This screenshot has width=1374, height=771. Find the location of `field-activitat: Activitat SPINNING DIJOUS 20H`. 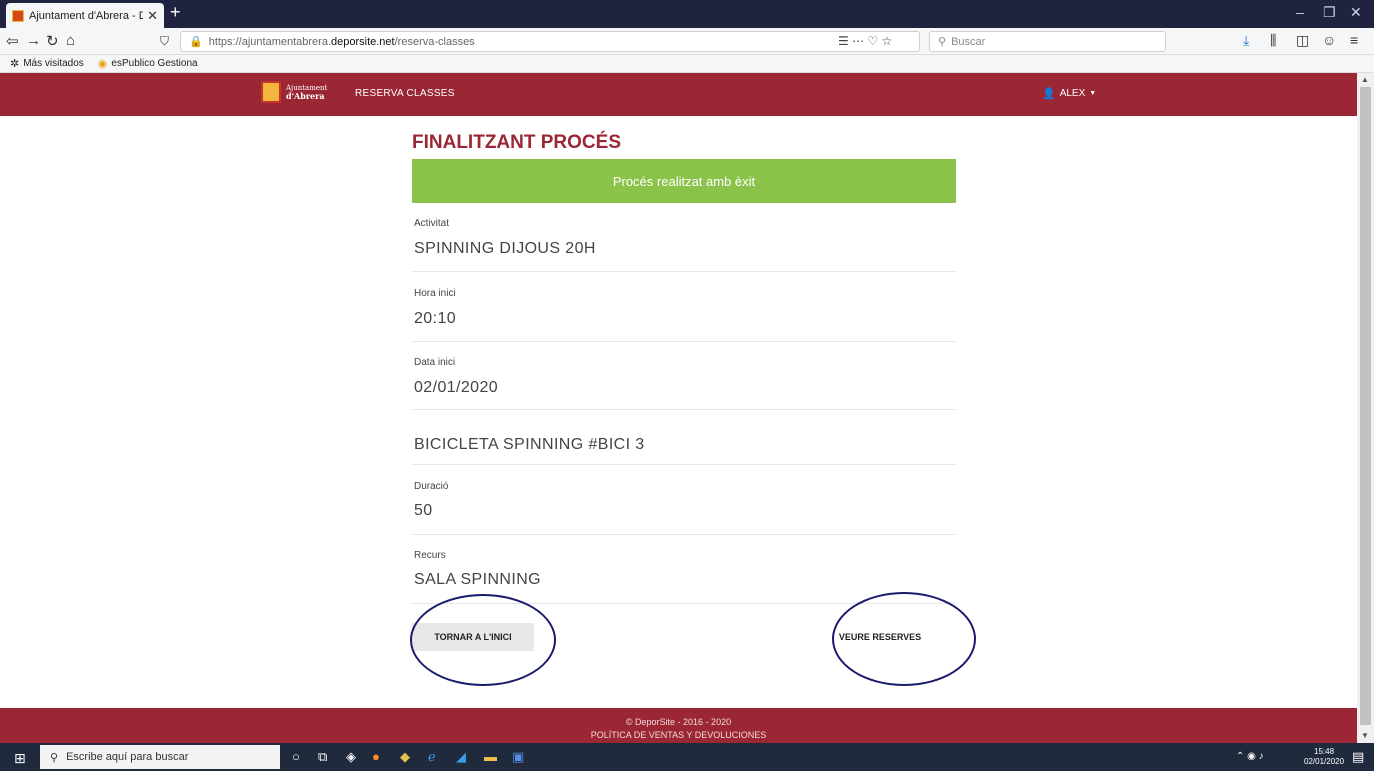

field-activitat: Activitat SPINNING DIJOUS 20H is located at coordinates (684, 237).